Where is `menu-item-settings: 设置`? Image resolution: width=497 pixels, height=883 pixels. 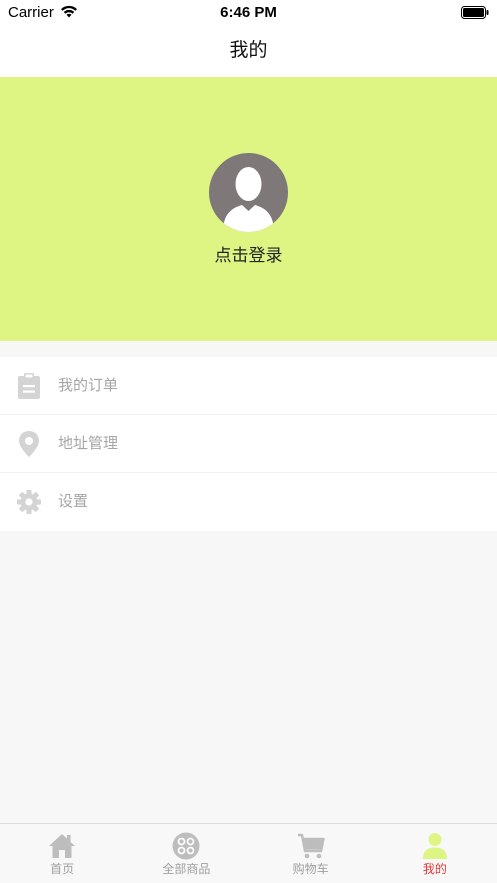 menu-item-settings: 设置 is located at coordinates (248, 502).